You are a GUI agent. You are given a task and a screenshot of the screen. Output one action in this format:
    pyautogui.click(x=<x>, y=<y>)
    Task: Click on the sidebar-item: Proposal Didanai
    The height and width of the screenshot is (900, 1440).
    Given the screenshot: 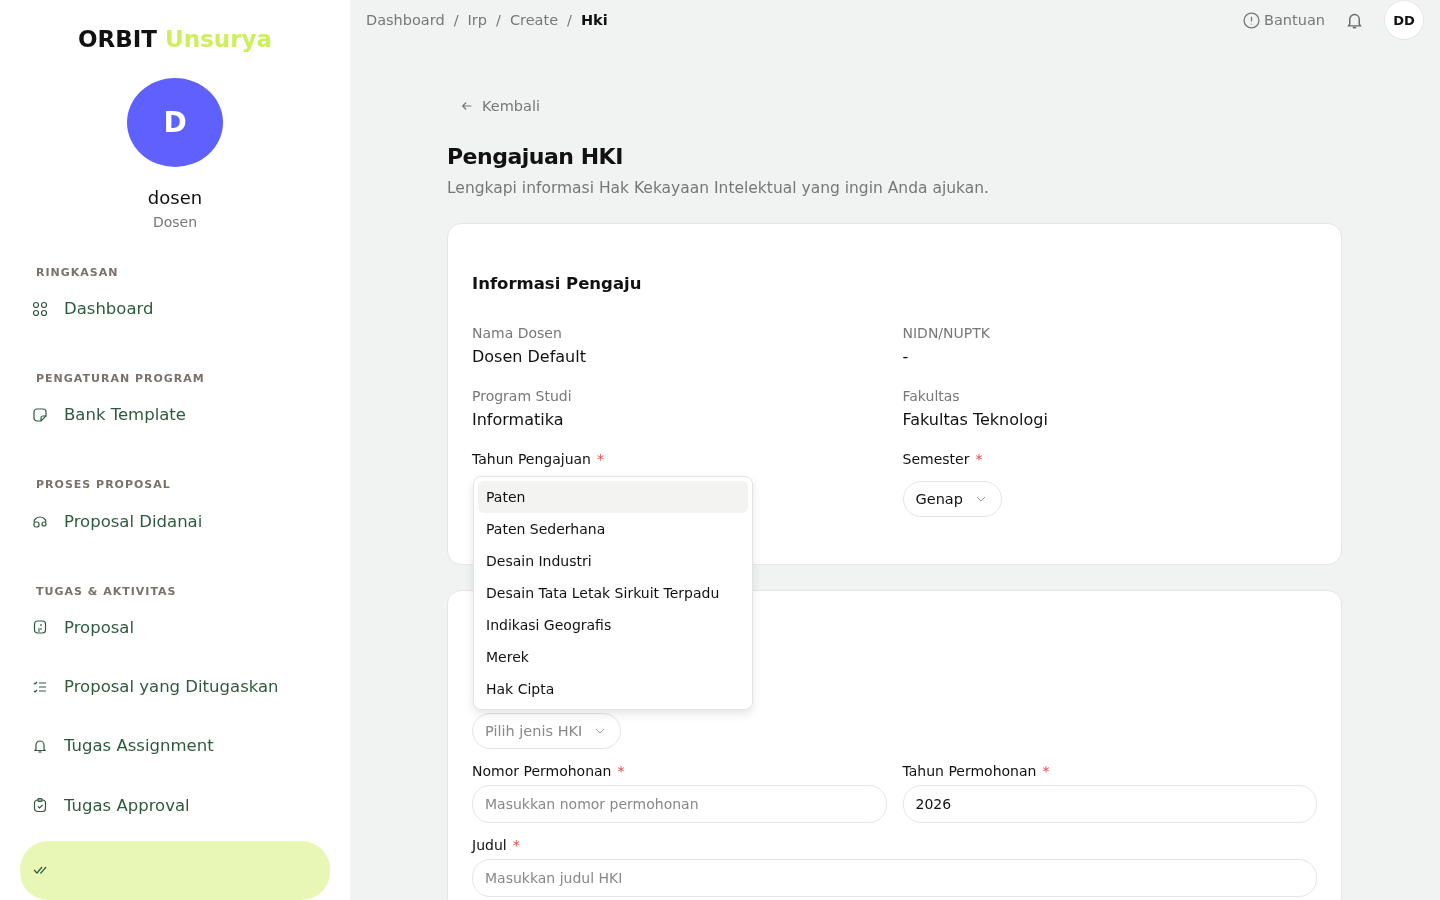 What is the action you would take?
    pyautogui.click(x=175, y=521)
    